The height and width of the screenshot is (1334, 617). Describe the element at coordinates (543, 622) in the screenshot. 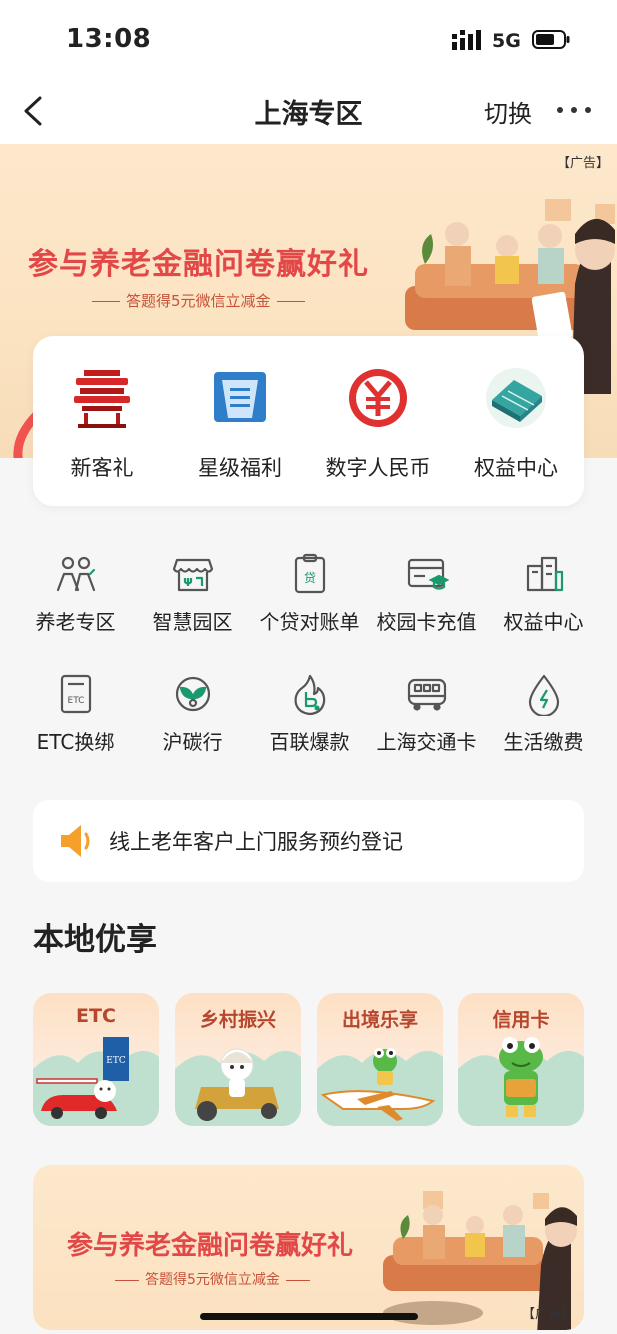

I see `service-label: 权益中心` at that location.